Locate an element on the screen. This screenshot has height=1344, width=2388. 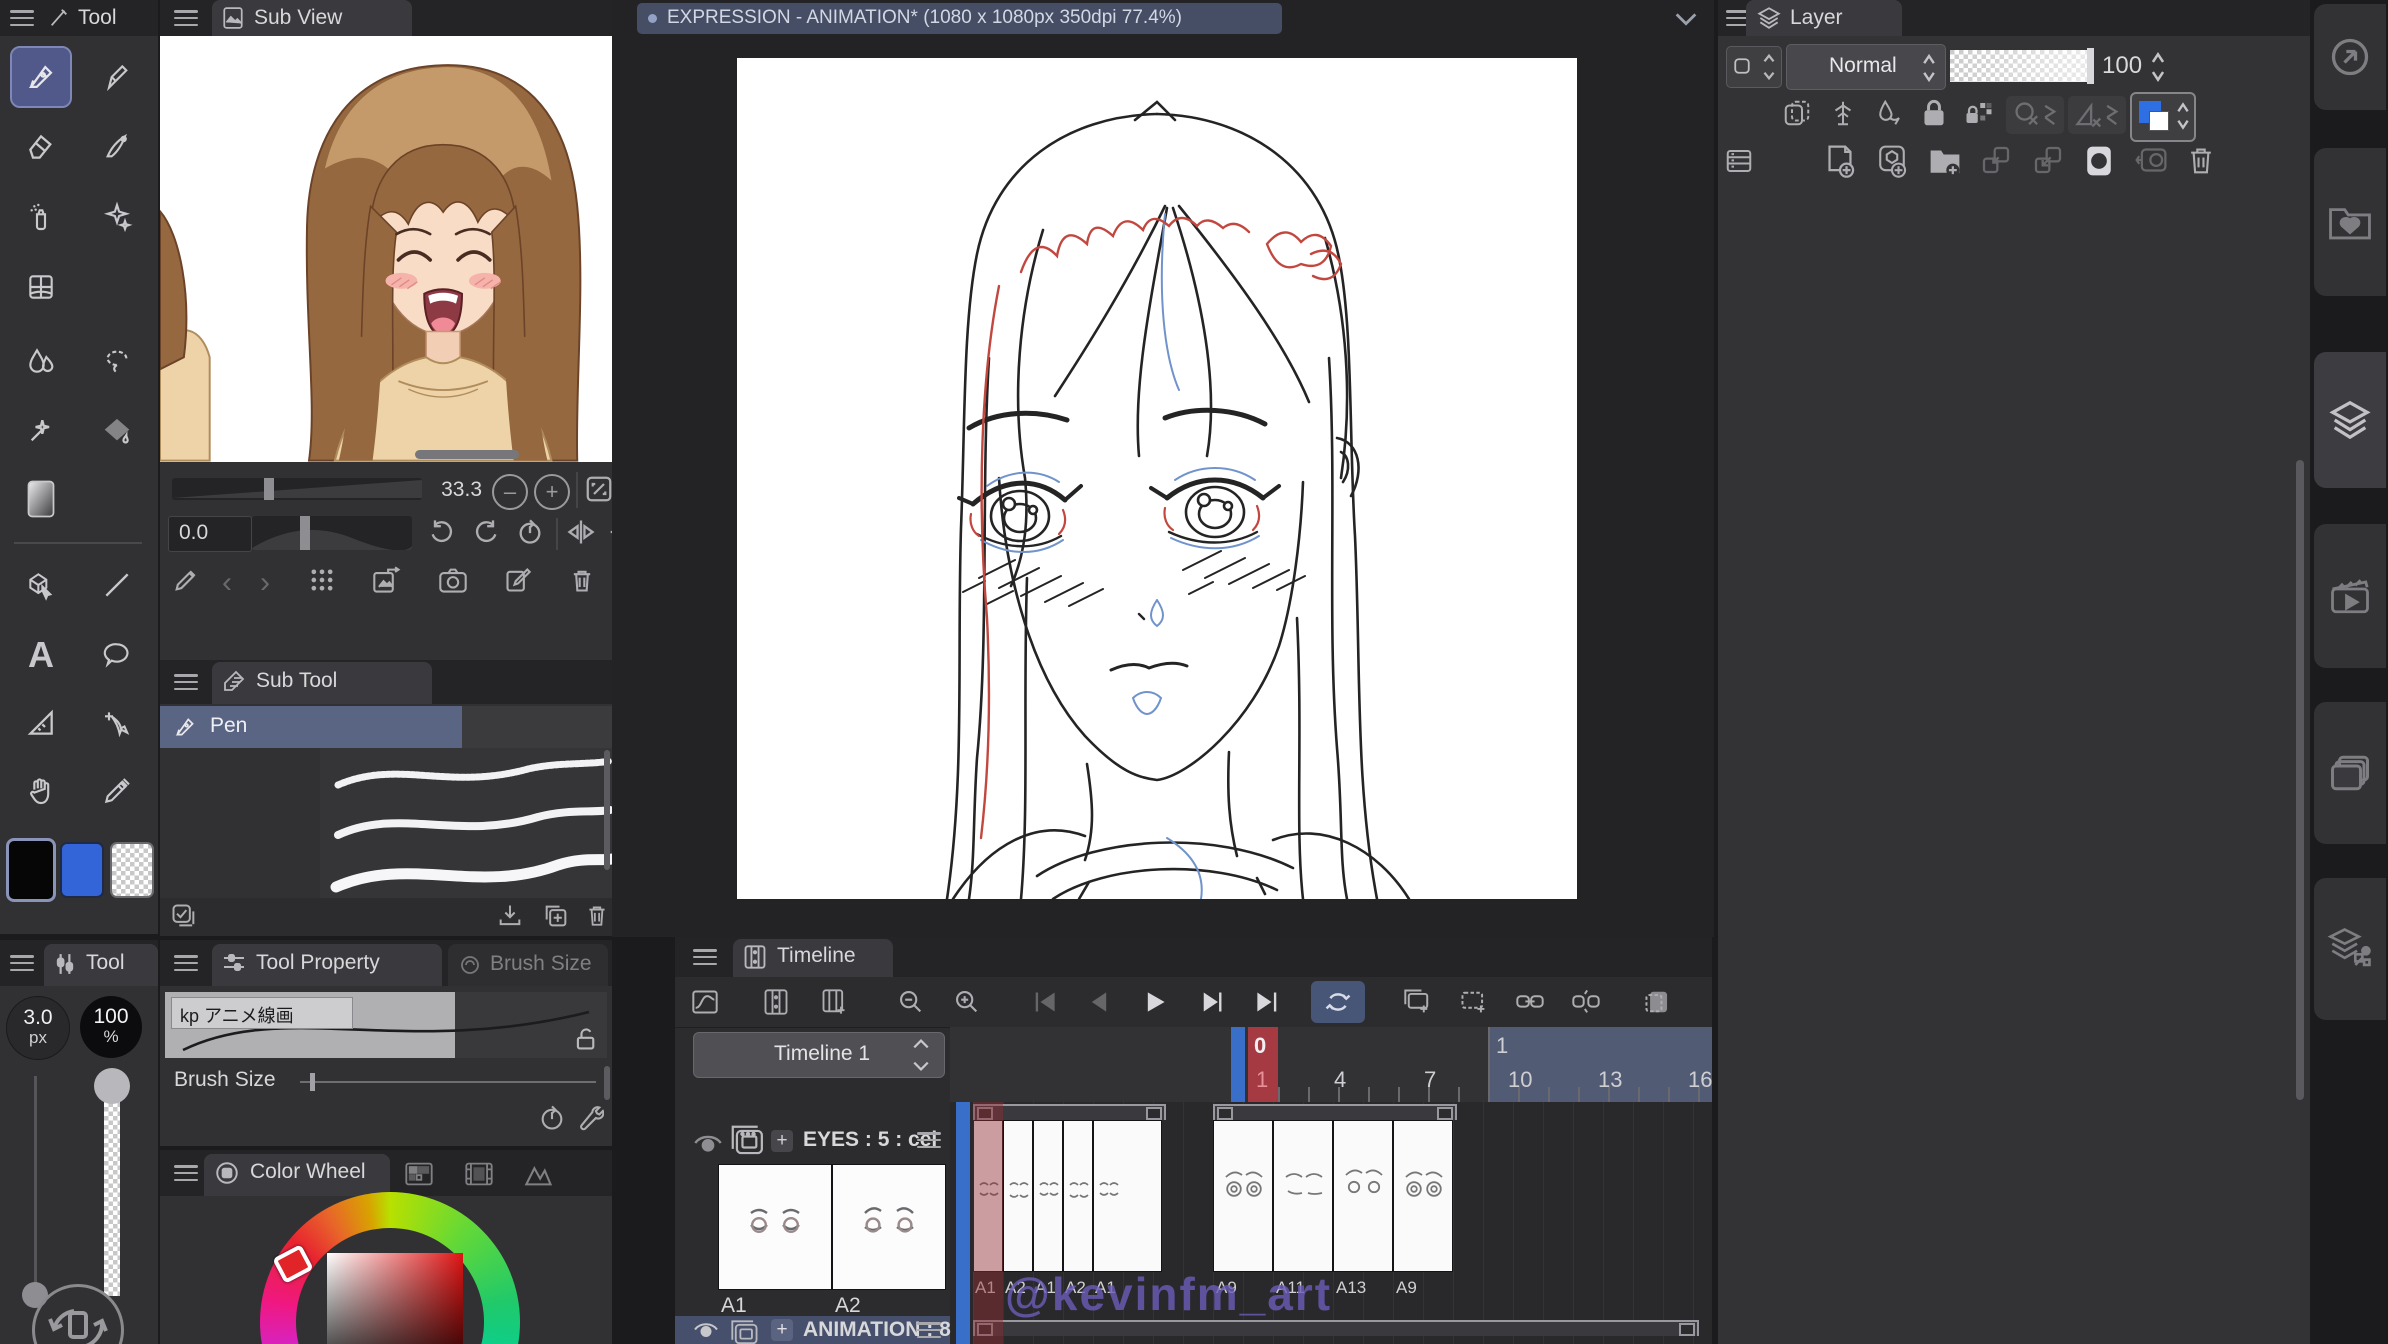
brush-size-slider is located at coordinates (35, 1186).